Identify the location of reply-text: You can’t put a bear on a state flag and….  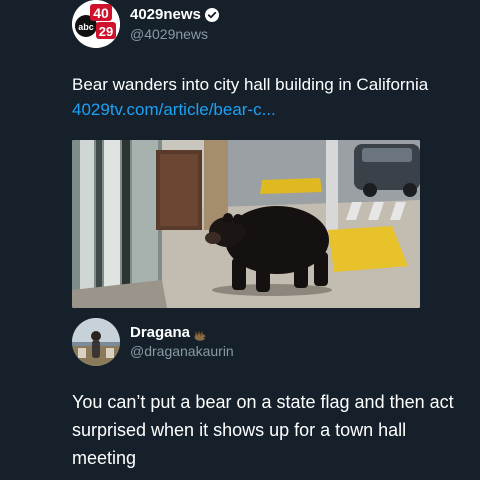
(263, 430).